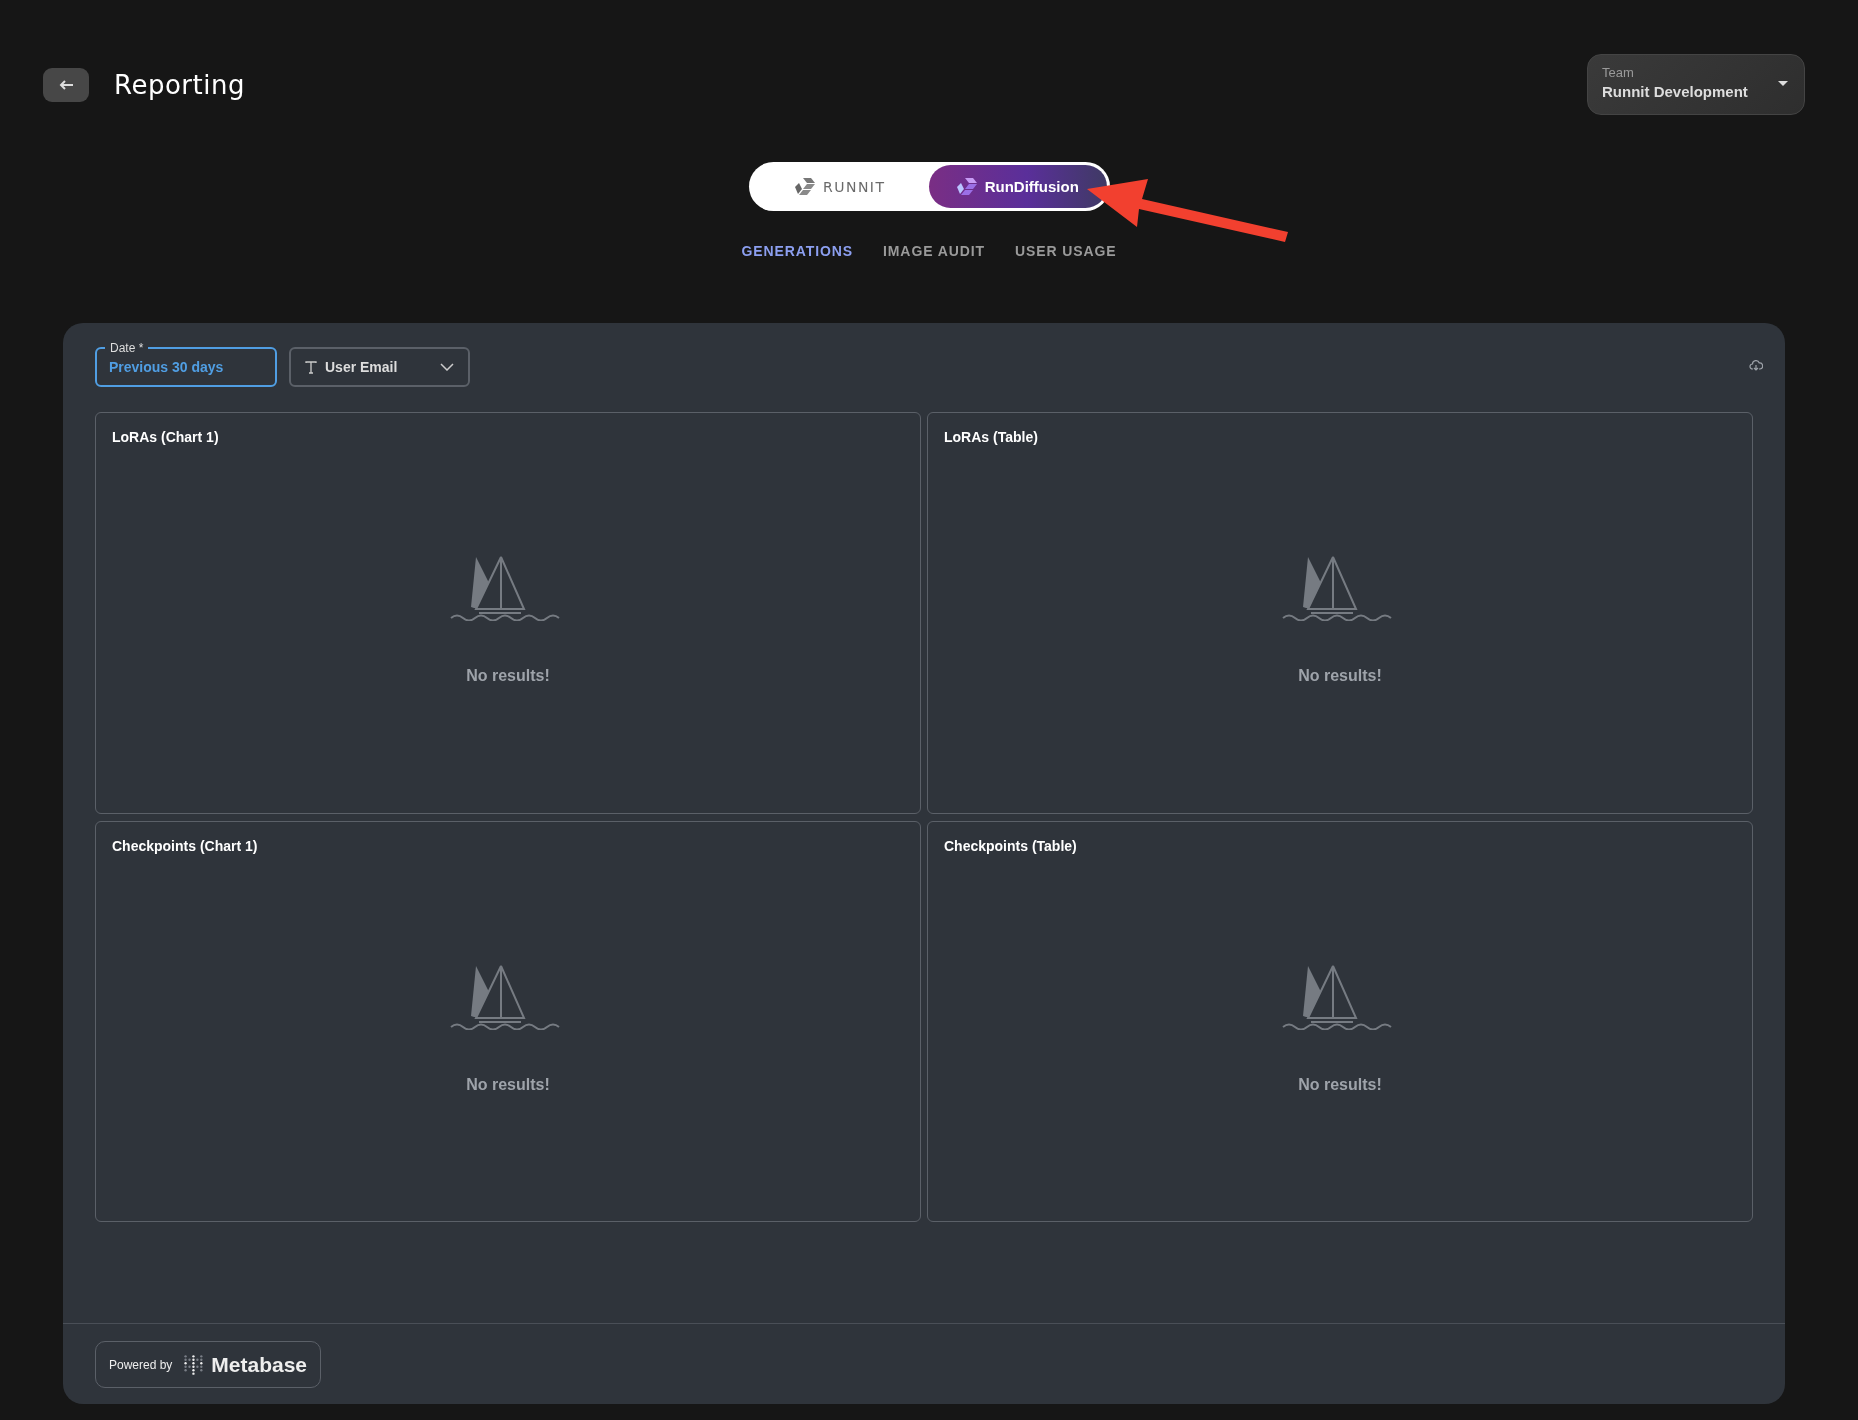 The height and width of the screenshot is (1420, 1858). Describe the element at coordinates (208, 1364) in the screenshot. I see `powered-by-link: Powered by Metabase` at that location.